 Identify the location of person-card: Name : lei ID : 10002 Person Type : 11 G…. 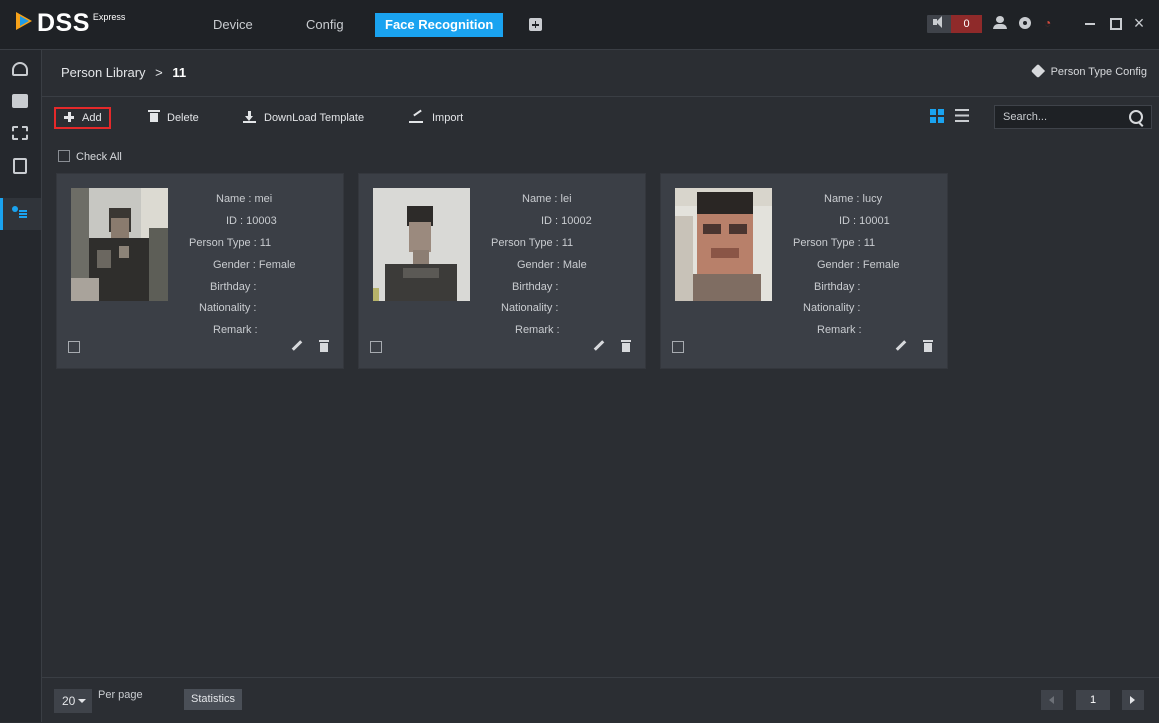
(502, 271).